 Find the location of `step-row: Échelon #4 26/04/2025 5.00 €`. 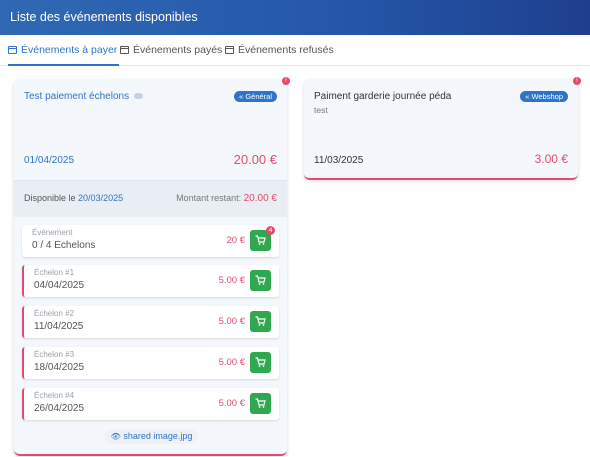

step-row: Échelon #4 26/04/2025 5.00 € is located at coordinates (150, 404).